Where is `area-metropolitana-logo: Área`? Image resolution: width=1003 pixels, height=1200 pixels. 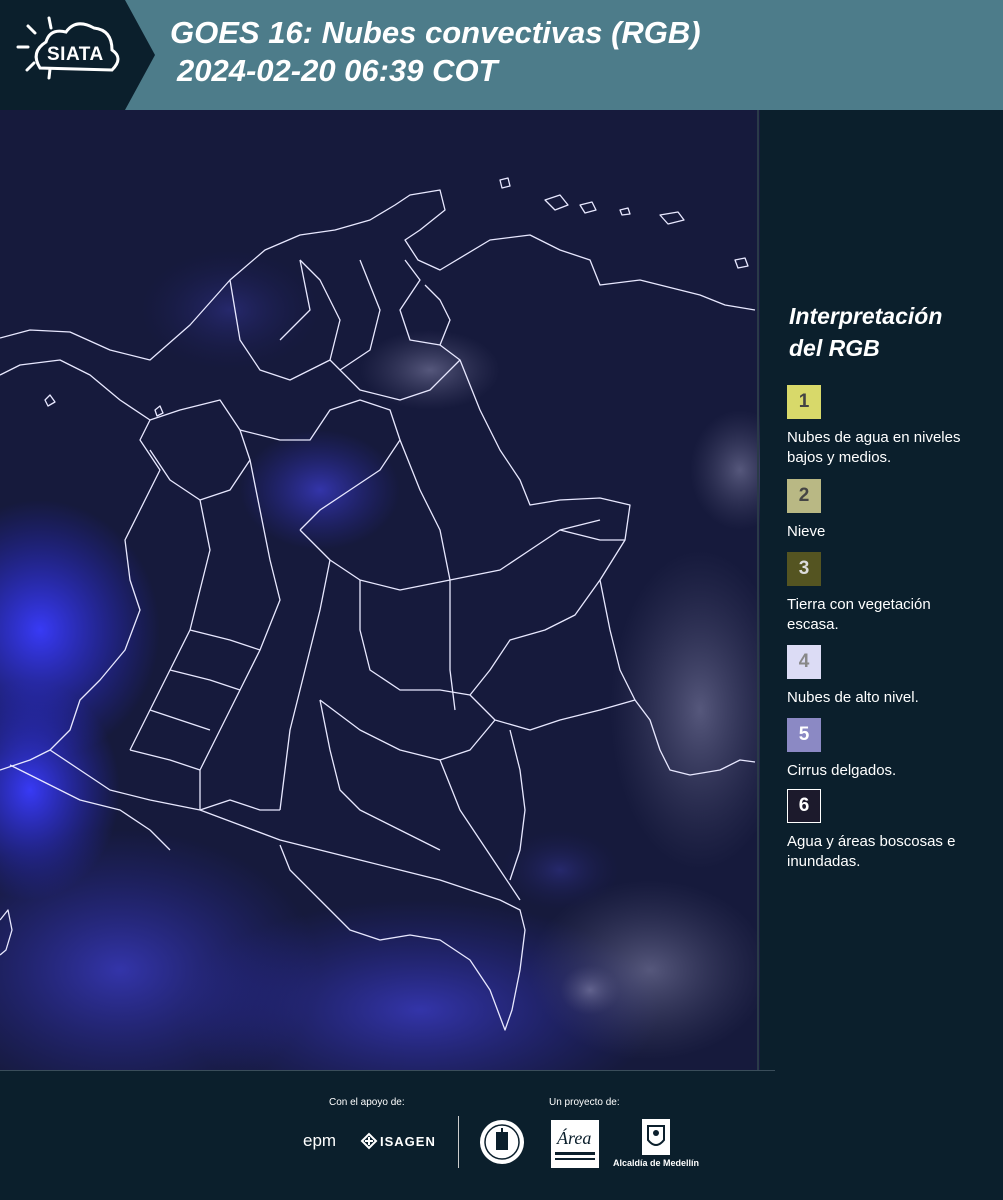
area-metropolitana-logo: Área is located at coordinates (575, 1144).